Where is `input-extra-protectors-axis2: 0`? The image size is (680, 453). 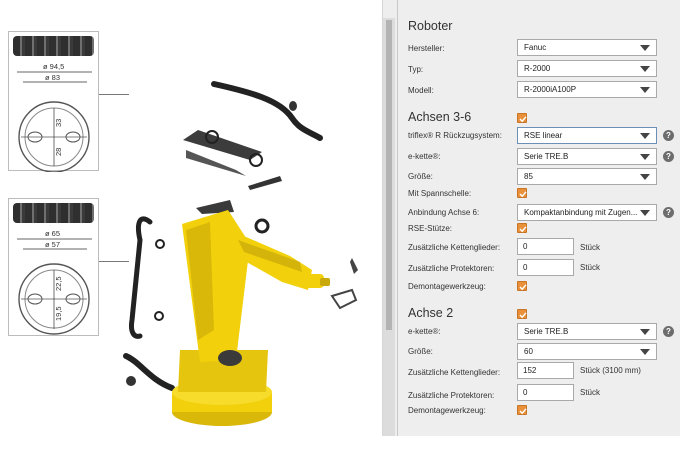 input-extra-protectors-axis2: 0 is located at coordinates (545, 392).